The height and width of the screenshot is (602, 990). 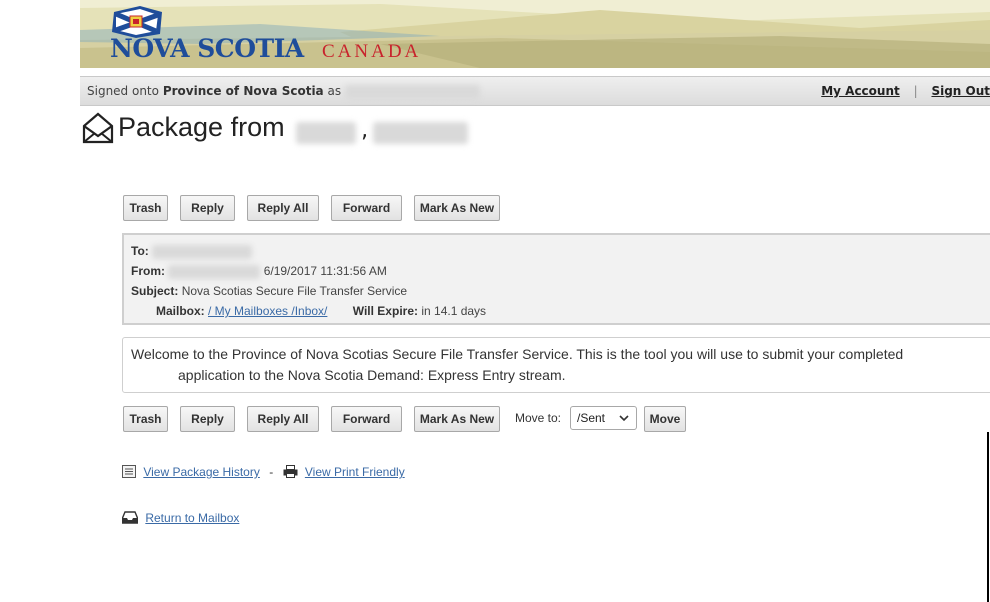 I want to click on trash-button: Trash, so click(x=145, y=208).